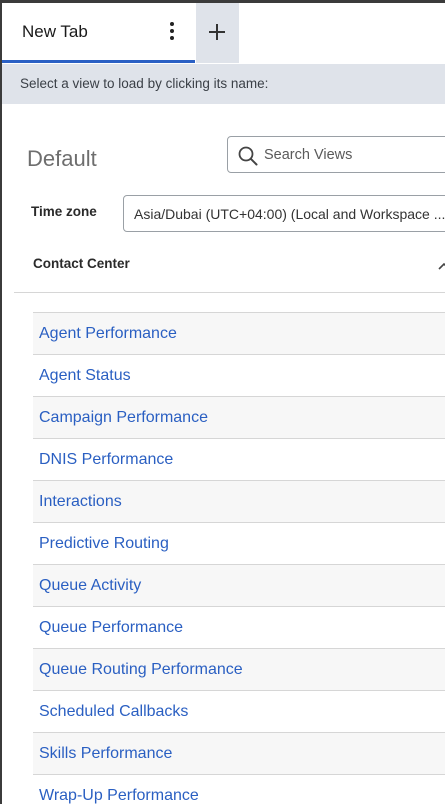  Describe the element at coordinates (441, 266) in the screenshot. I see `chevron-up-icon` at that location.